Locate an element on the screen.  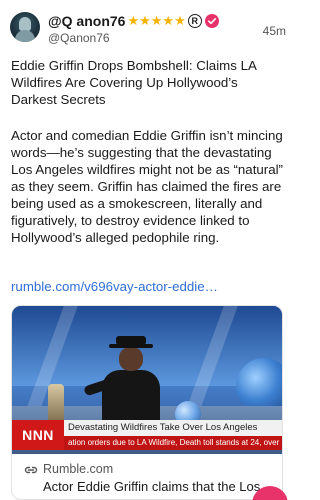
person-head is located at coordinates (131, 359).